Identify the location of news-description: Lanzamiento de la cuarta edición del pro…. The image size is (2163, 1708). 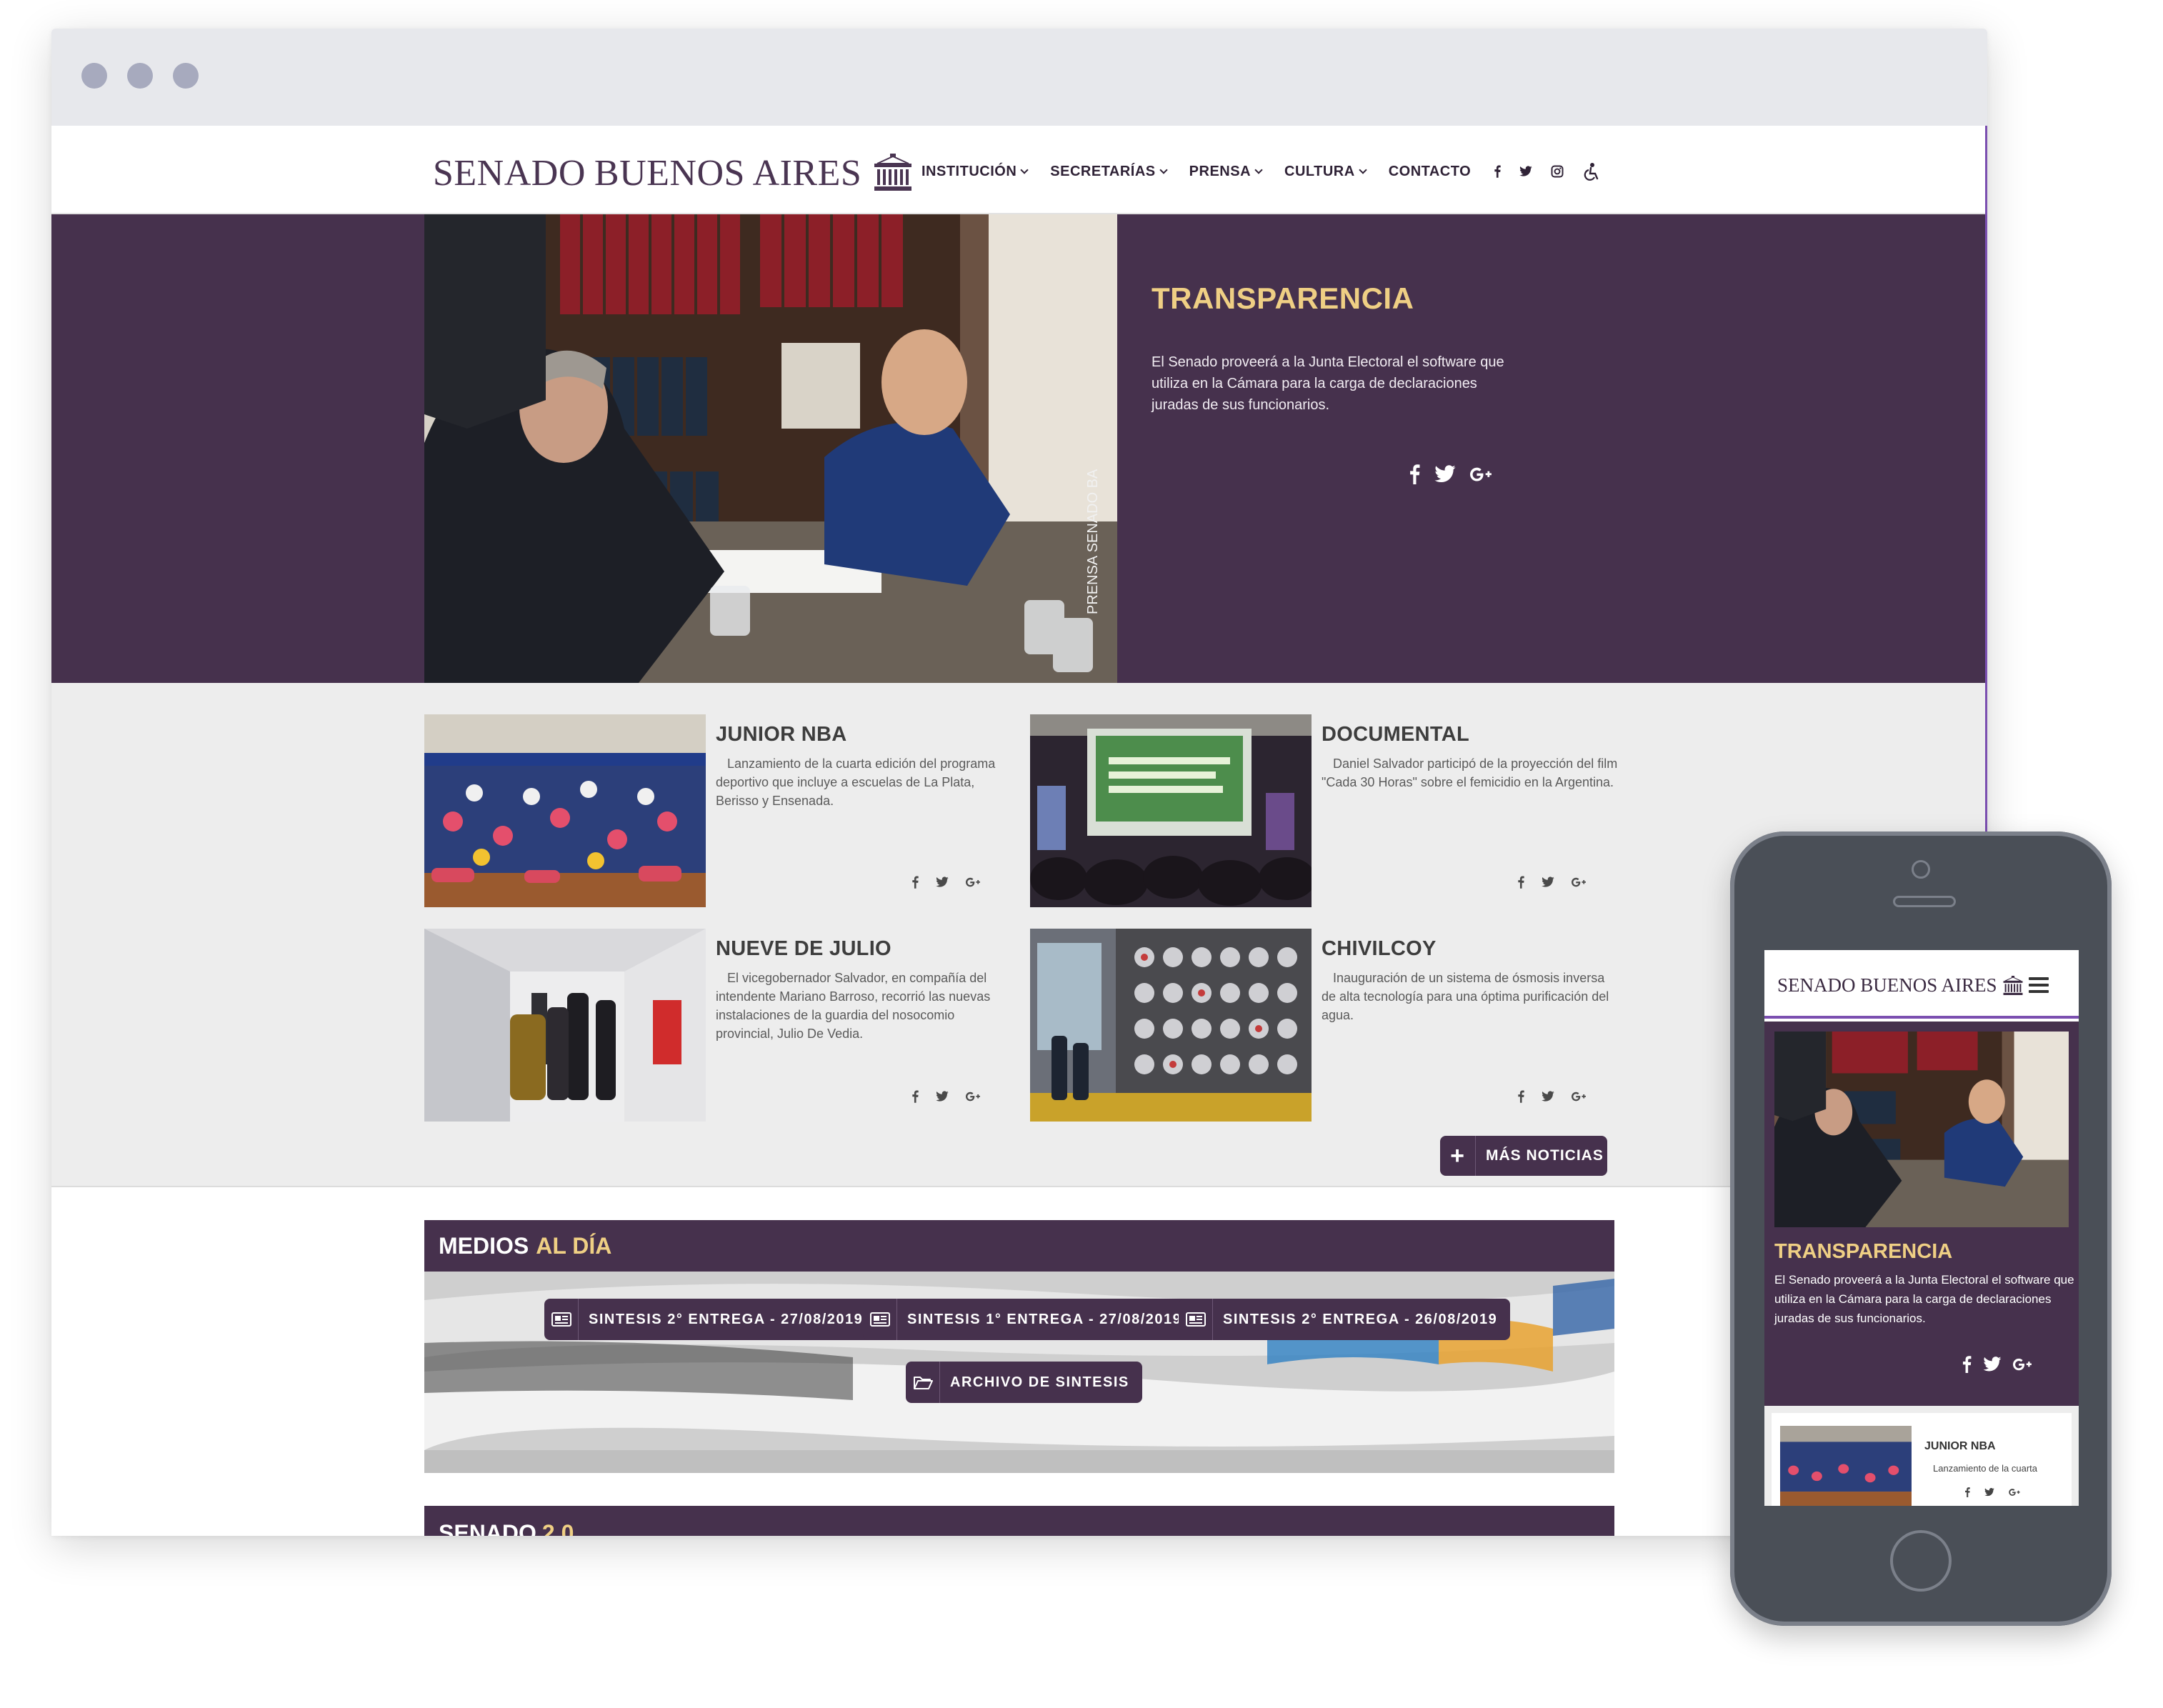
(856, 782).